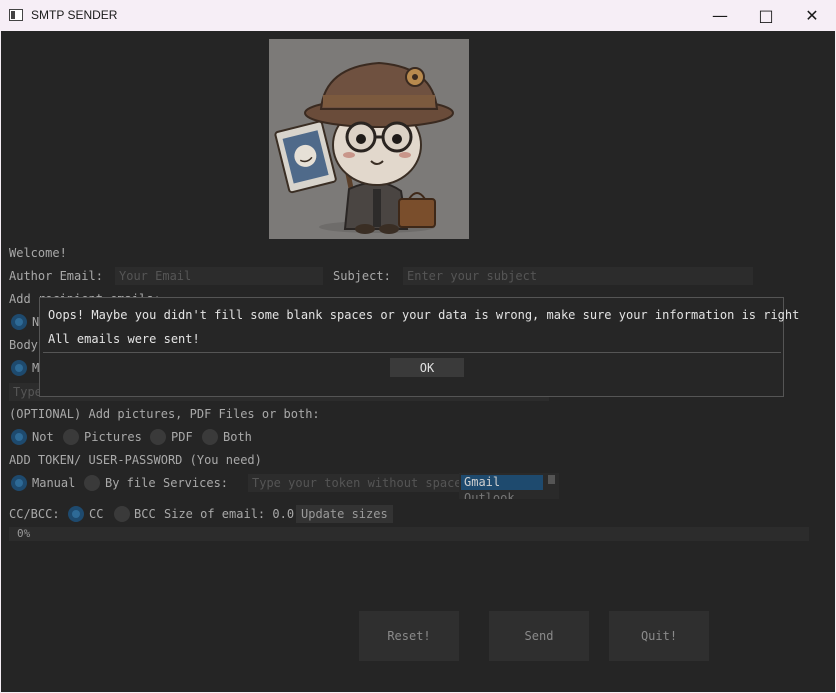  I want to click on mascot-image, so click(369, 139).